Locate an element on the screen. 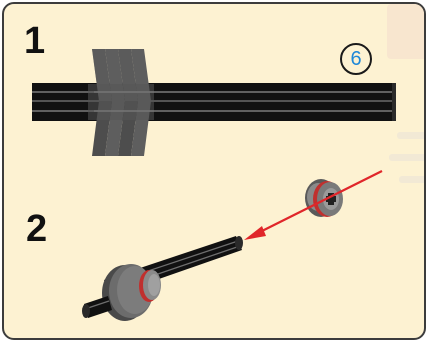  step-number-2: 2 is located at coordinates (37, 229).